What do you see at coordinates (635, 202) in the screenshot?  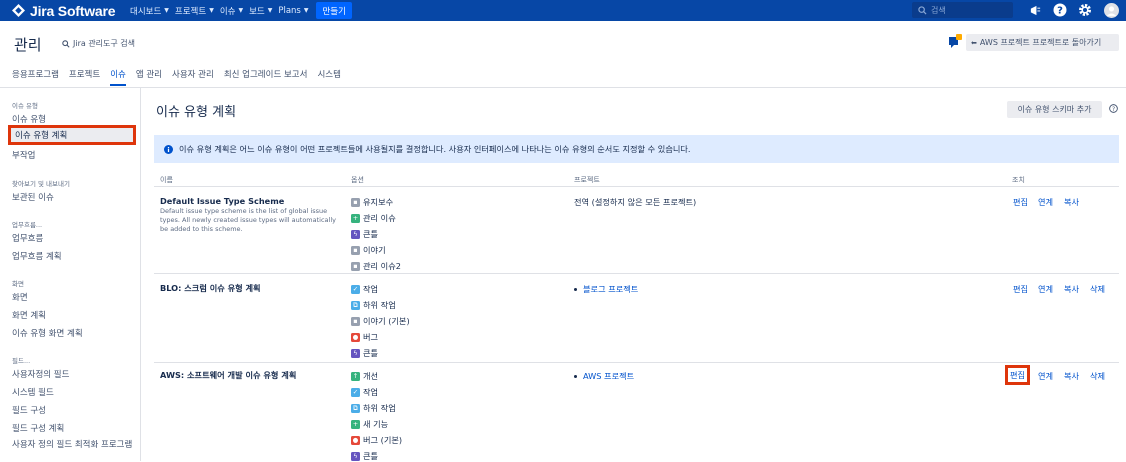 I see `project-scope: 전역 (설정하지 않은 모든 프로젝트)` at bounding box center [635, 202].